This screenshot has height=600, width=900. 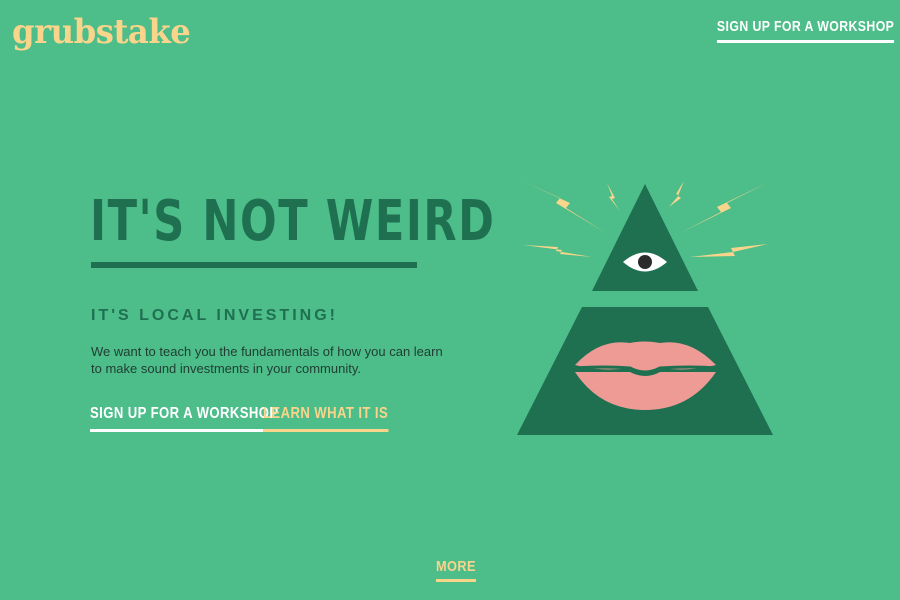 What do you see at coordinates (805, 30) in the screenshot?
I see `header-signup-link: SIGN UP FOR A WORKSHOP` at bounding box center [805, 30].